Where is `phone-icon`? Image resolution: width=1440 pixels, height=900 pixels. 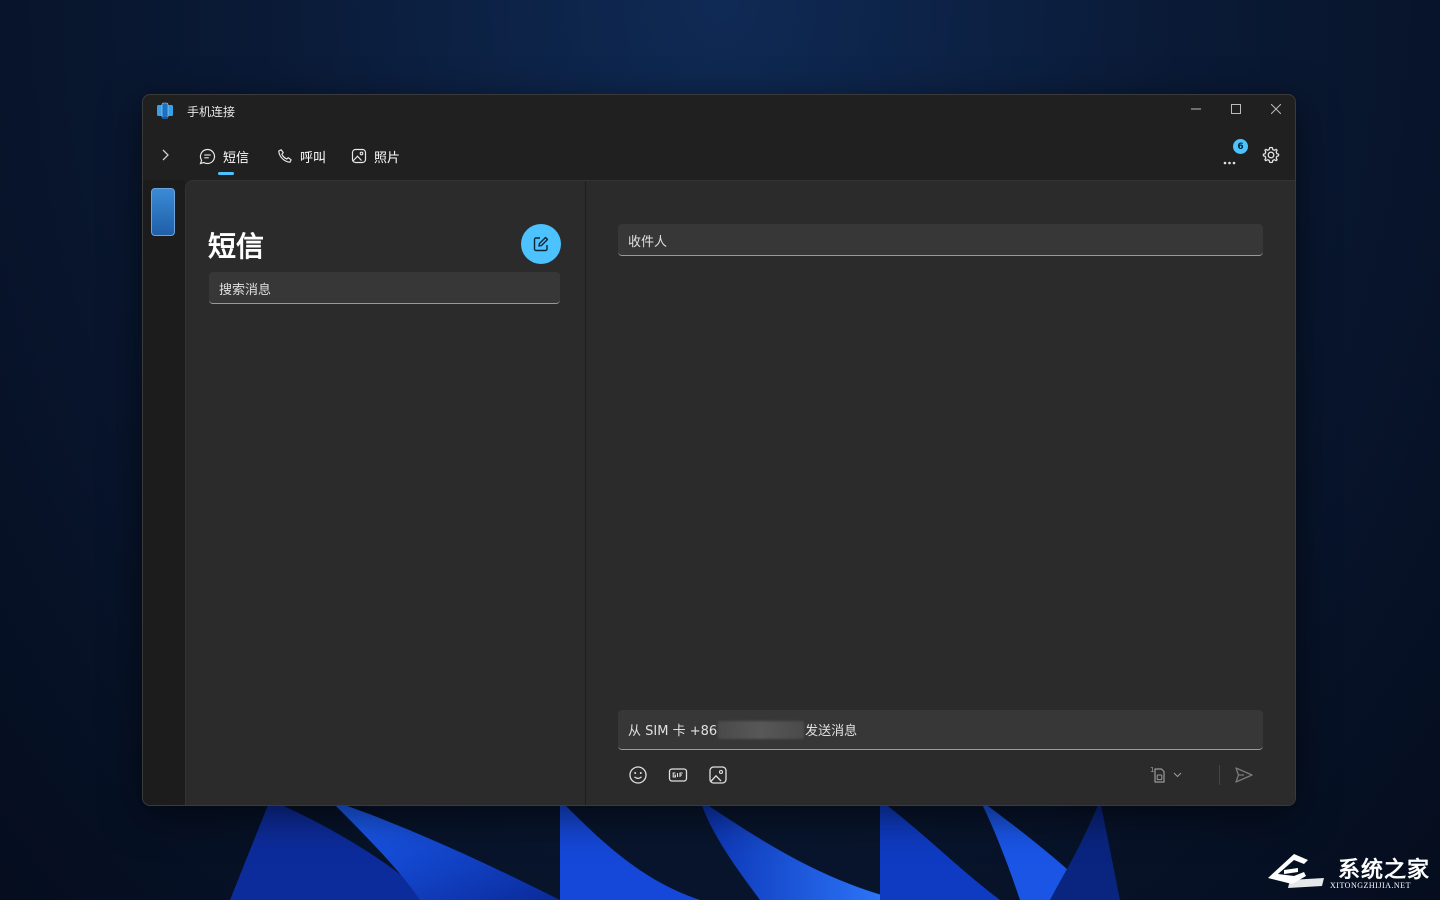 phone-icon is located at coordinates (285, 156).